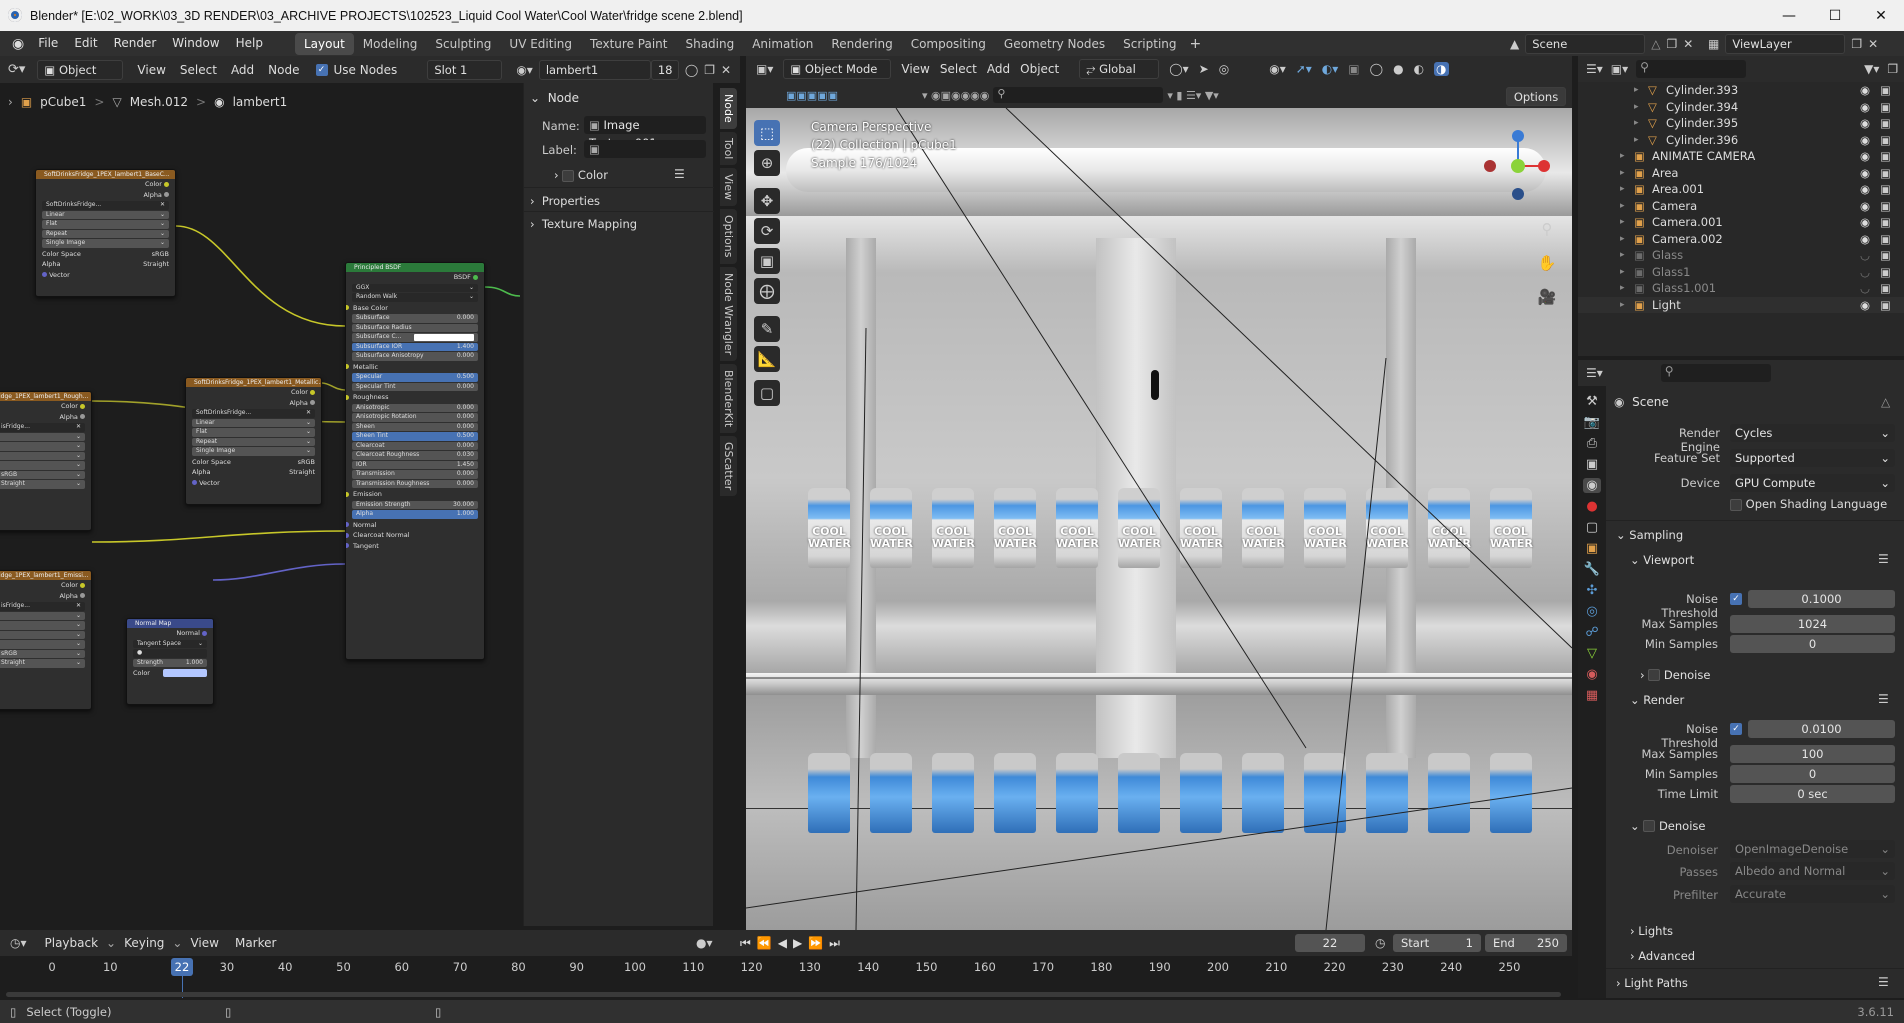 This screenshot has height=1023, width=1904. I want to click on material-tab-icon: ◉, so click(1591, 674).